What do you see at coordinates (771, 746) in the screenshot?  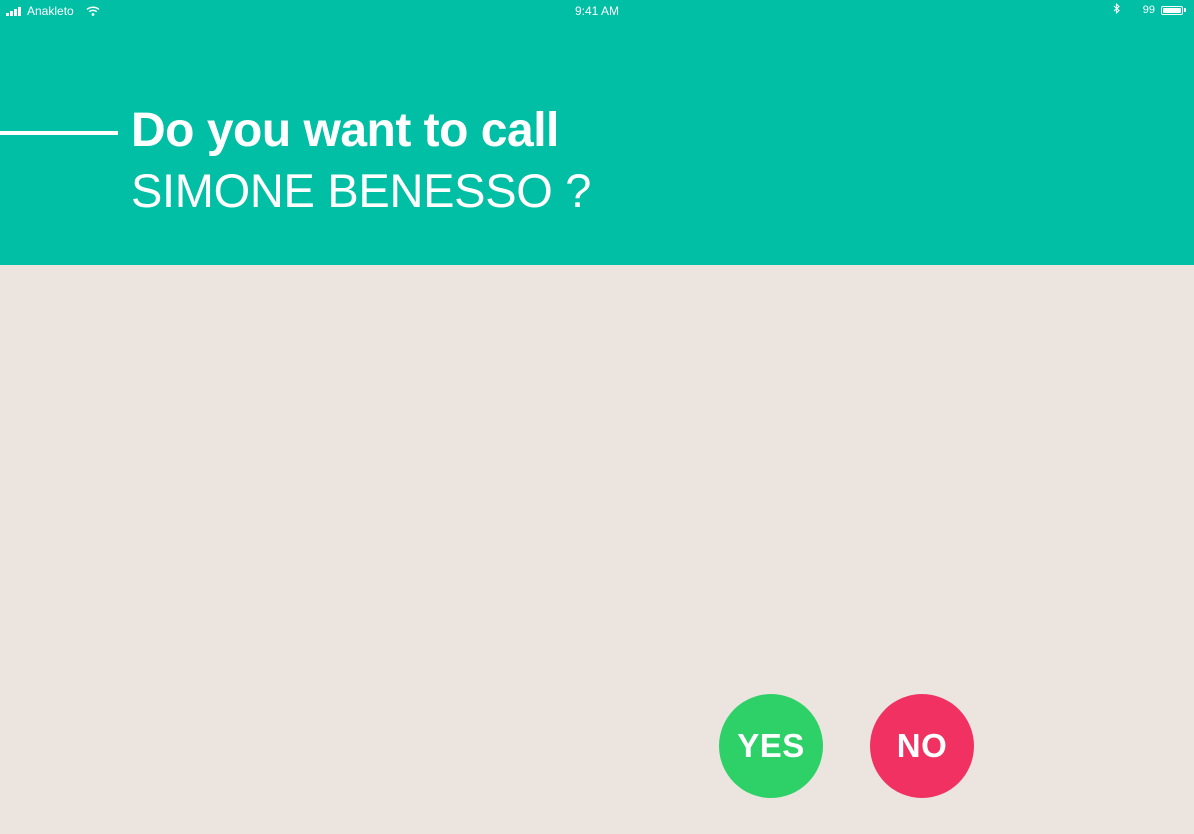 I see `yes-button: YES` at bounding box center [771, 746].